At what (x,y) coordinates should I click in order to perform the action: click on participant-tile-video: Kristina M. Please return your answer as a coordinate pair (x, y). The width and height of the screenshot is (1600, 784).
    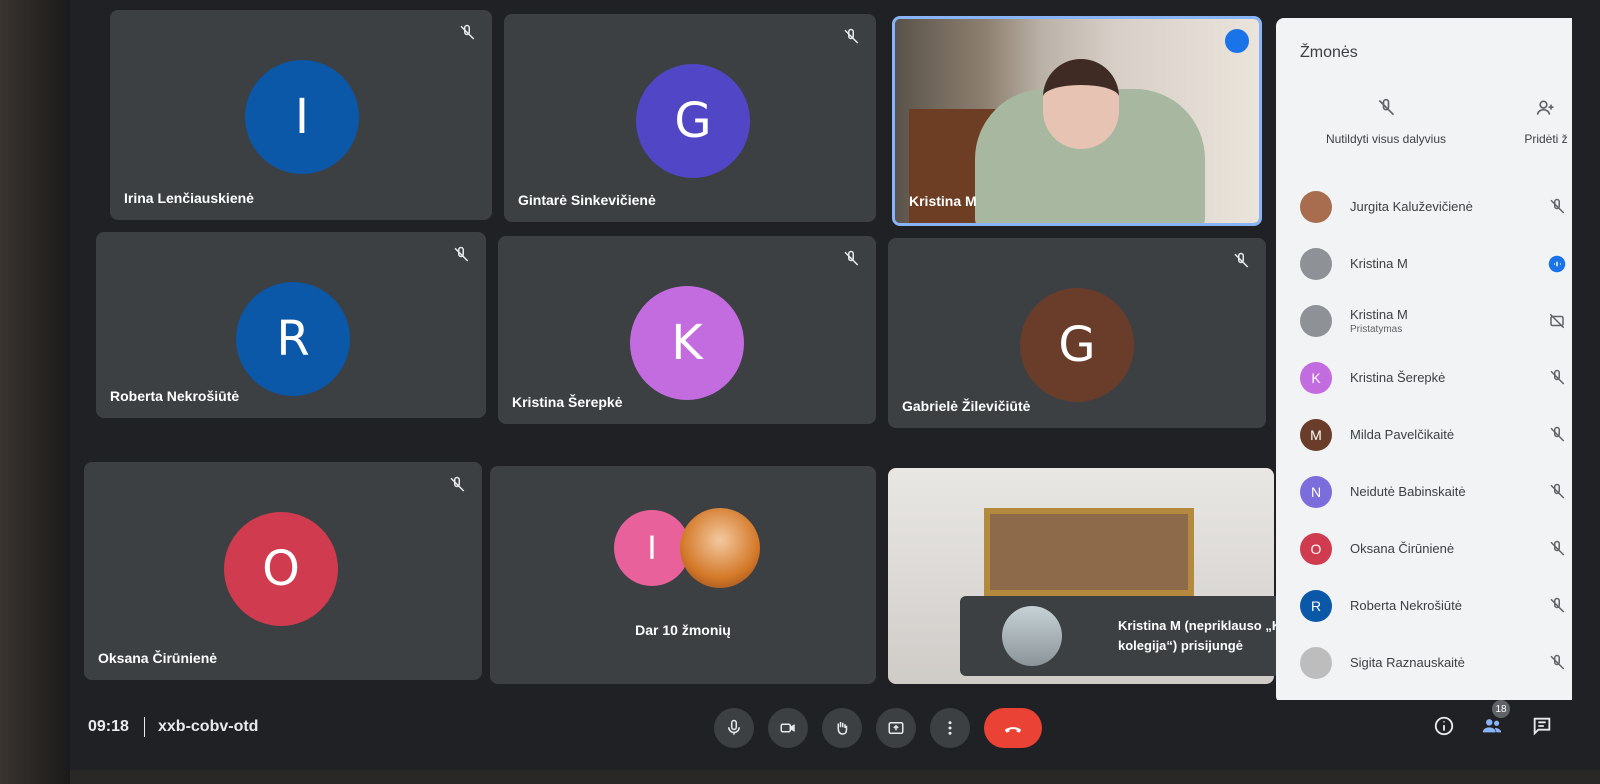
    Looking at the image, I should click on (1077, 121).